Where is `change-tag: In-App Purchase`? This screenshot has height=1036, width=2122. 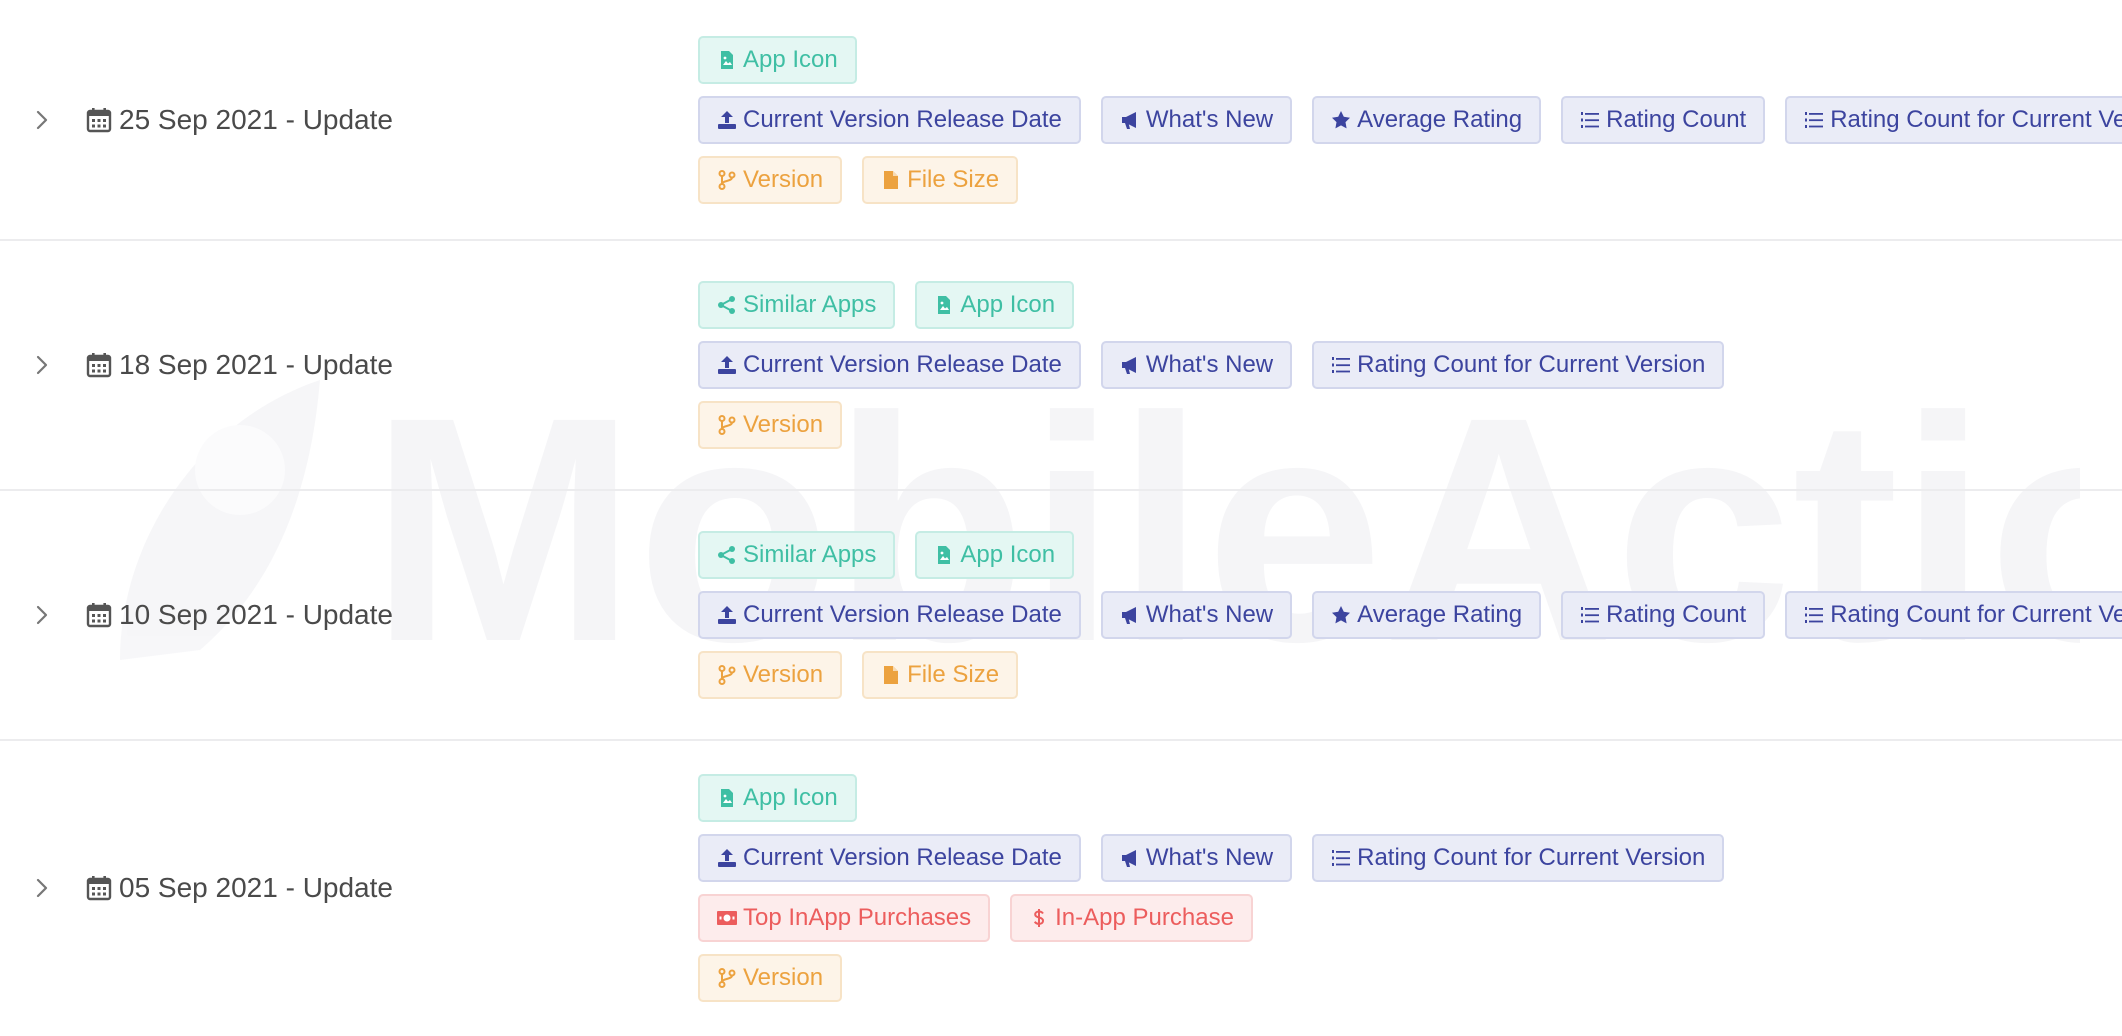
change-tag: In-App Purchase is located at coordinates (1131, 918).